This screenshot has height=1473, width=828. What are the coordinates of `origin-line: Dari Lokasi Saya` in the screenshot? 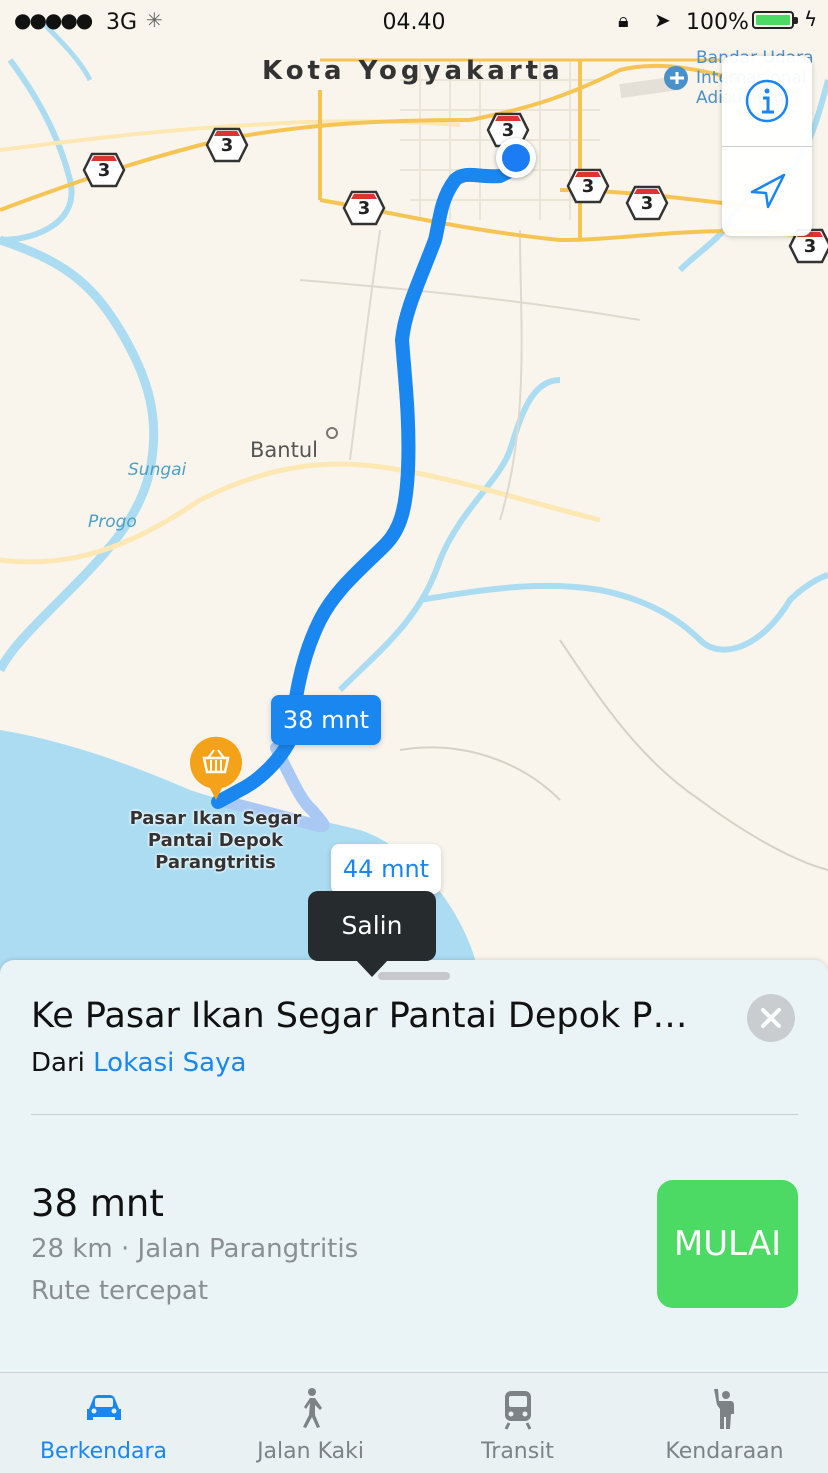 It's located at (138, 1063).